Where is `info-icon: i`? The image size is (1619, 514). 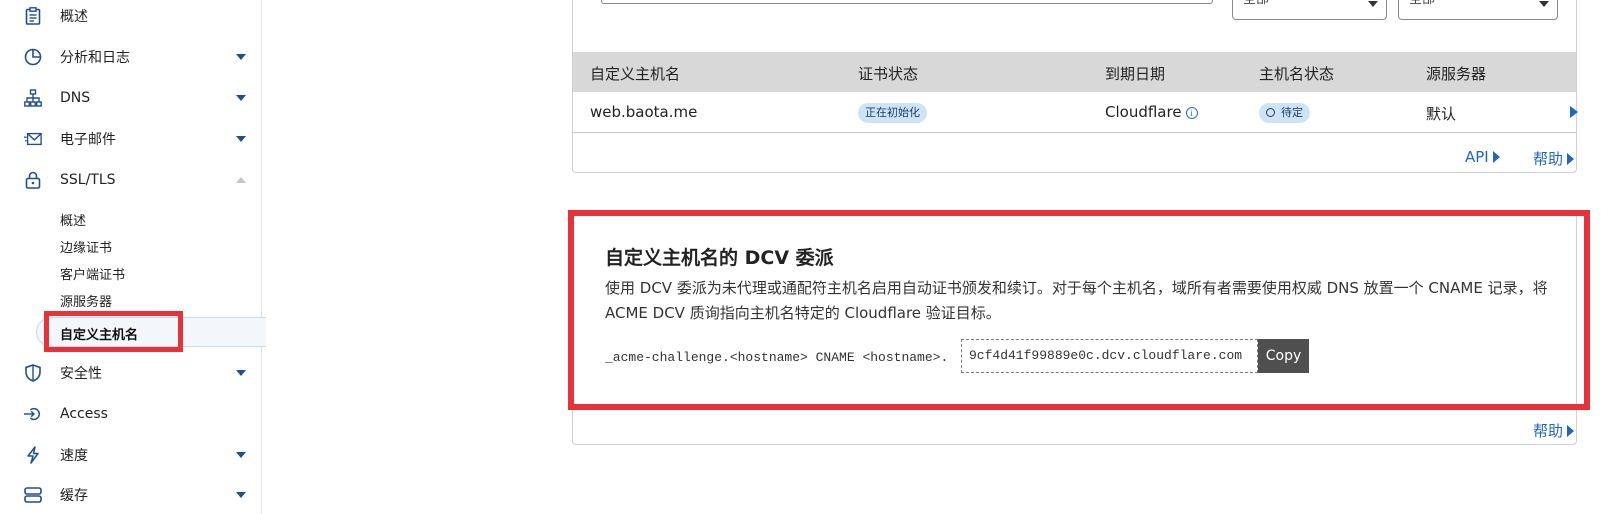
info-icon: i is located at coordinates (1191, 113).